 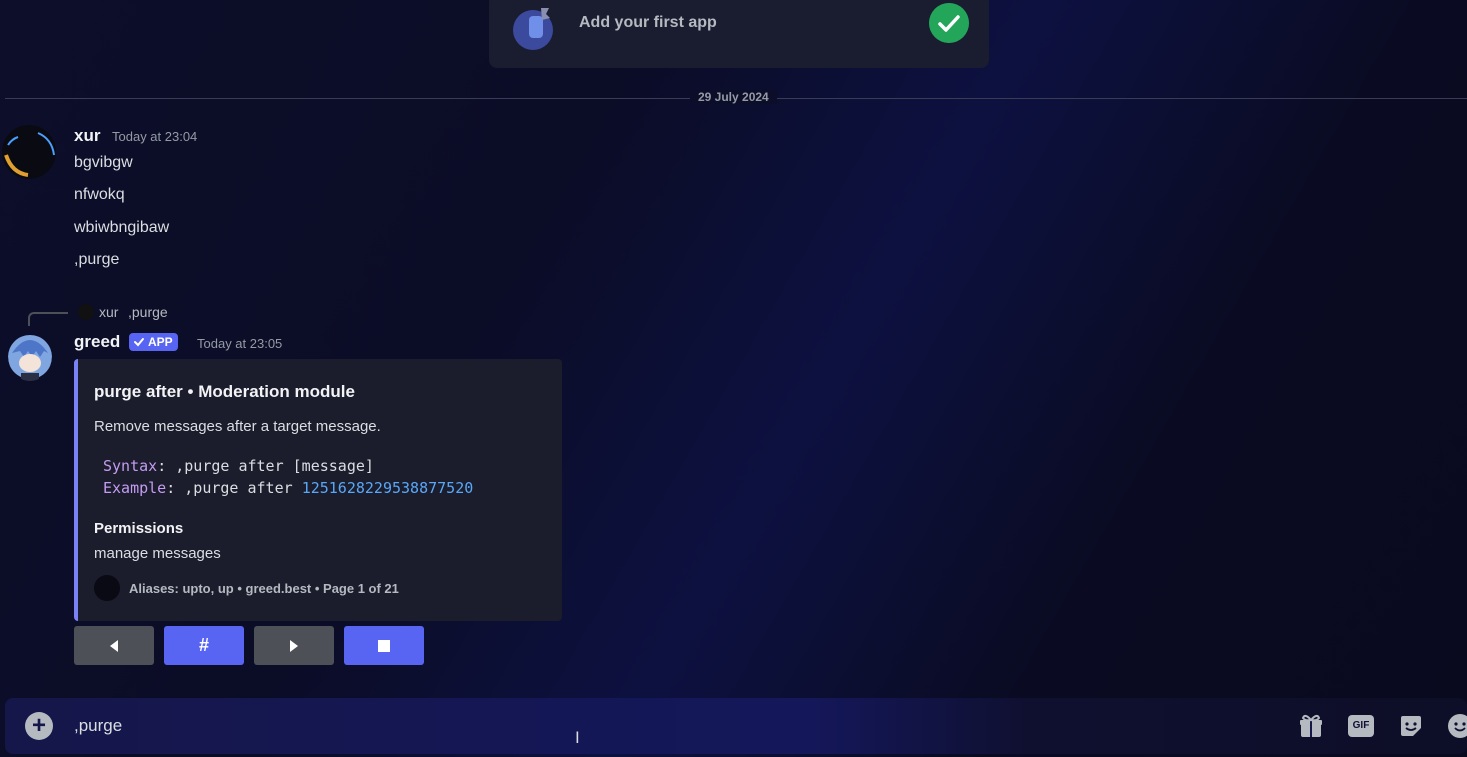 What do you see at coordinates (648, 22) in the screenshot?
I see `onboarding-title: Add your first app` at bounding box center [648, 22].